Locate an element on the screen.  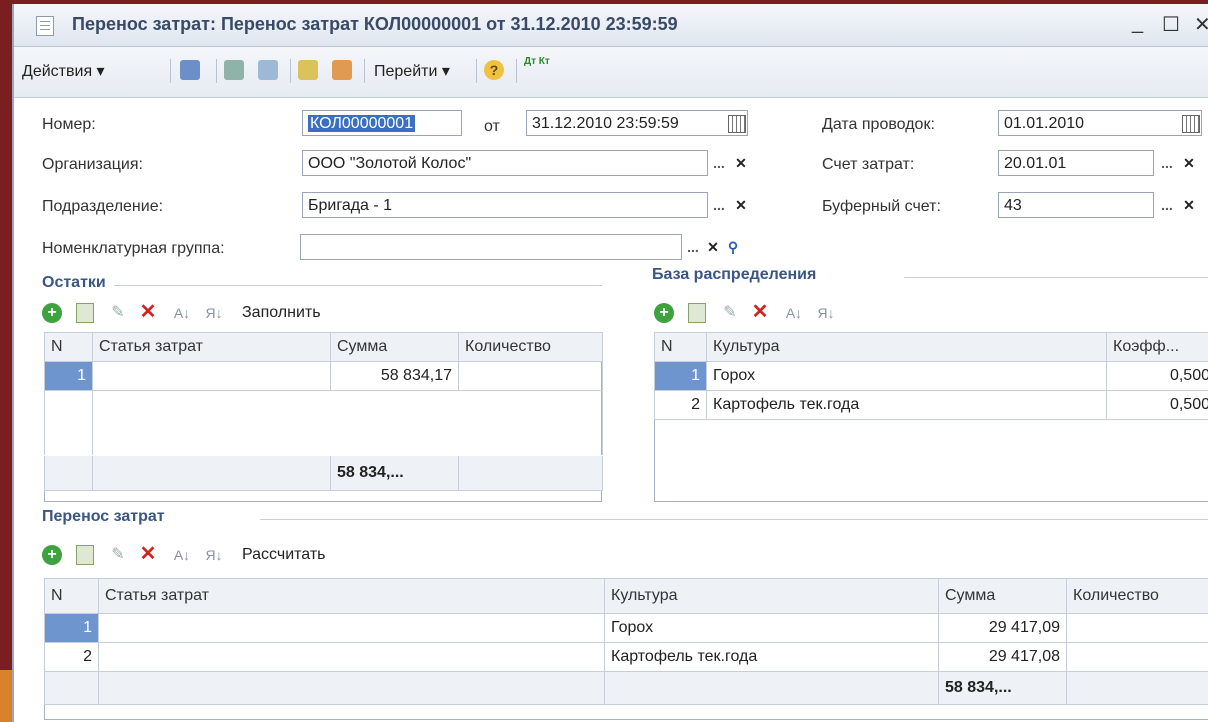
buffer-account-field: 43 is located at coordinates (1076, 205).